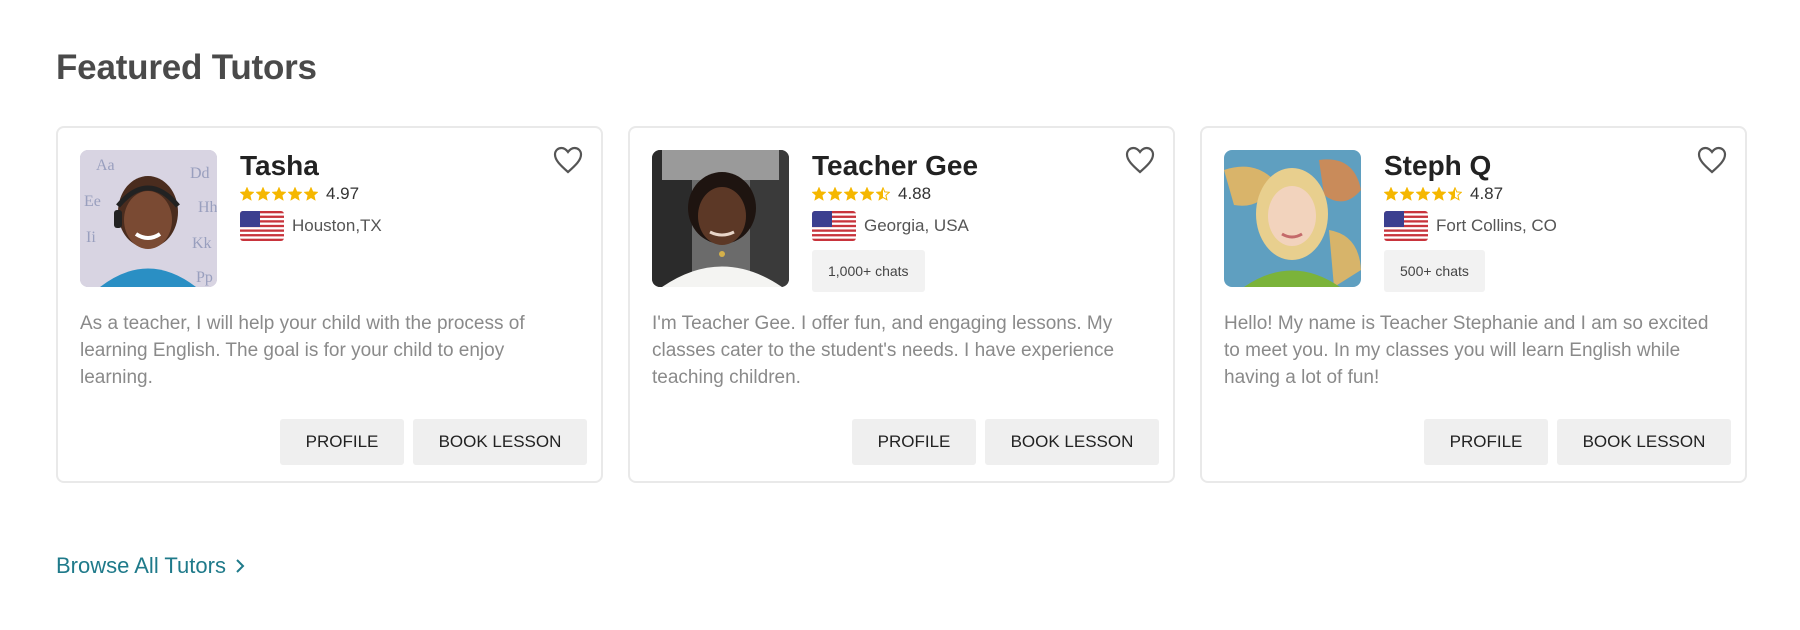 The height and width of the screenshot is (630, 1800). Describe the element at coordinates (105, 165) in the screenshot. I see `svg-text: Aa` at that location.